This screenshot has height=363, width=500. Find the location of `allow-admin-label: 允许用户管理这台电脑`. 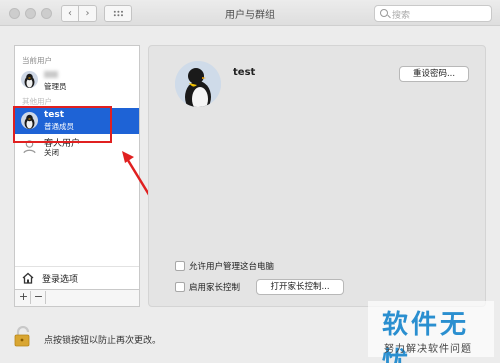

allow-admin-label: 允许用户管理这台电脑 is located at coordinates (232, 267).